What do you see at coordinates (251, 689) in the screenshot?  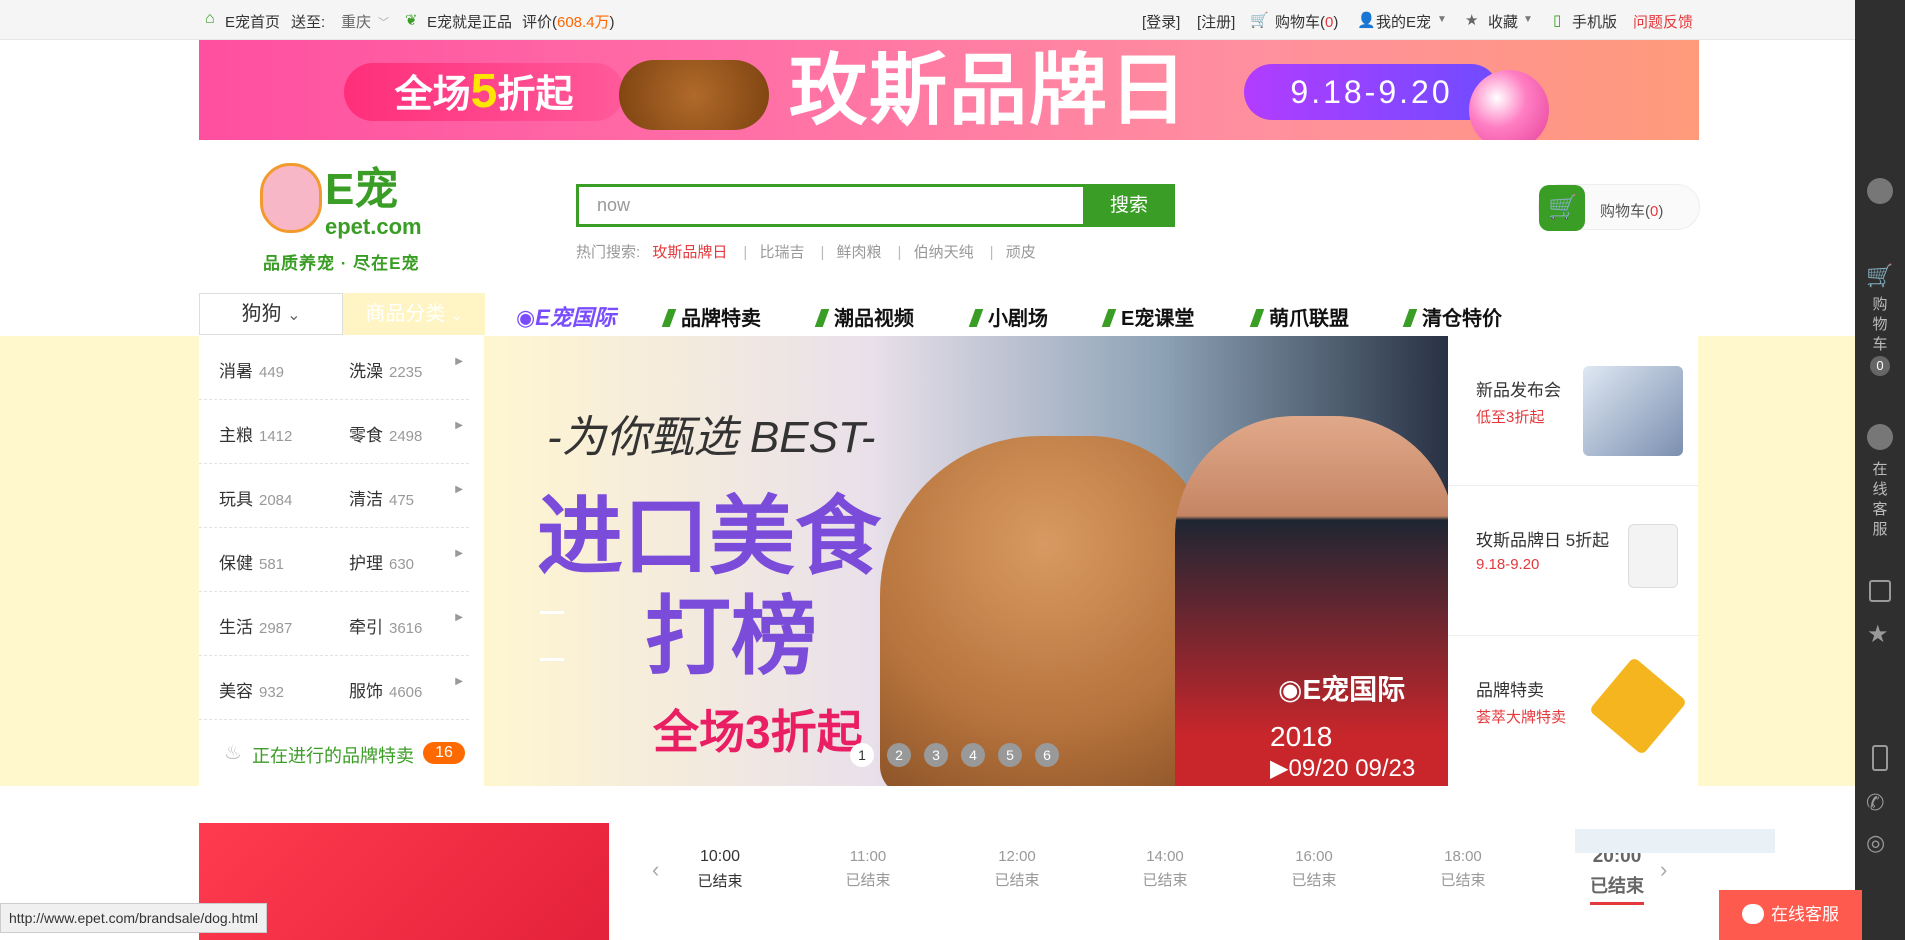 I see `category-link: 美容 932` at bounding box center [251, 689].